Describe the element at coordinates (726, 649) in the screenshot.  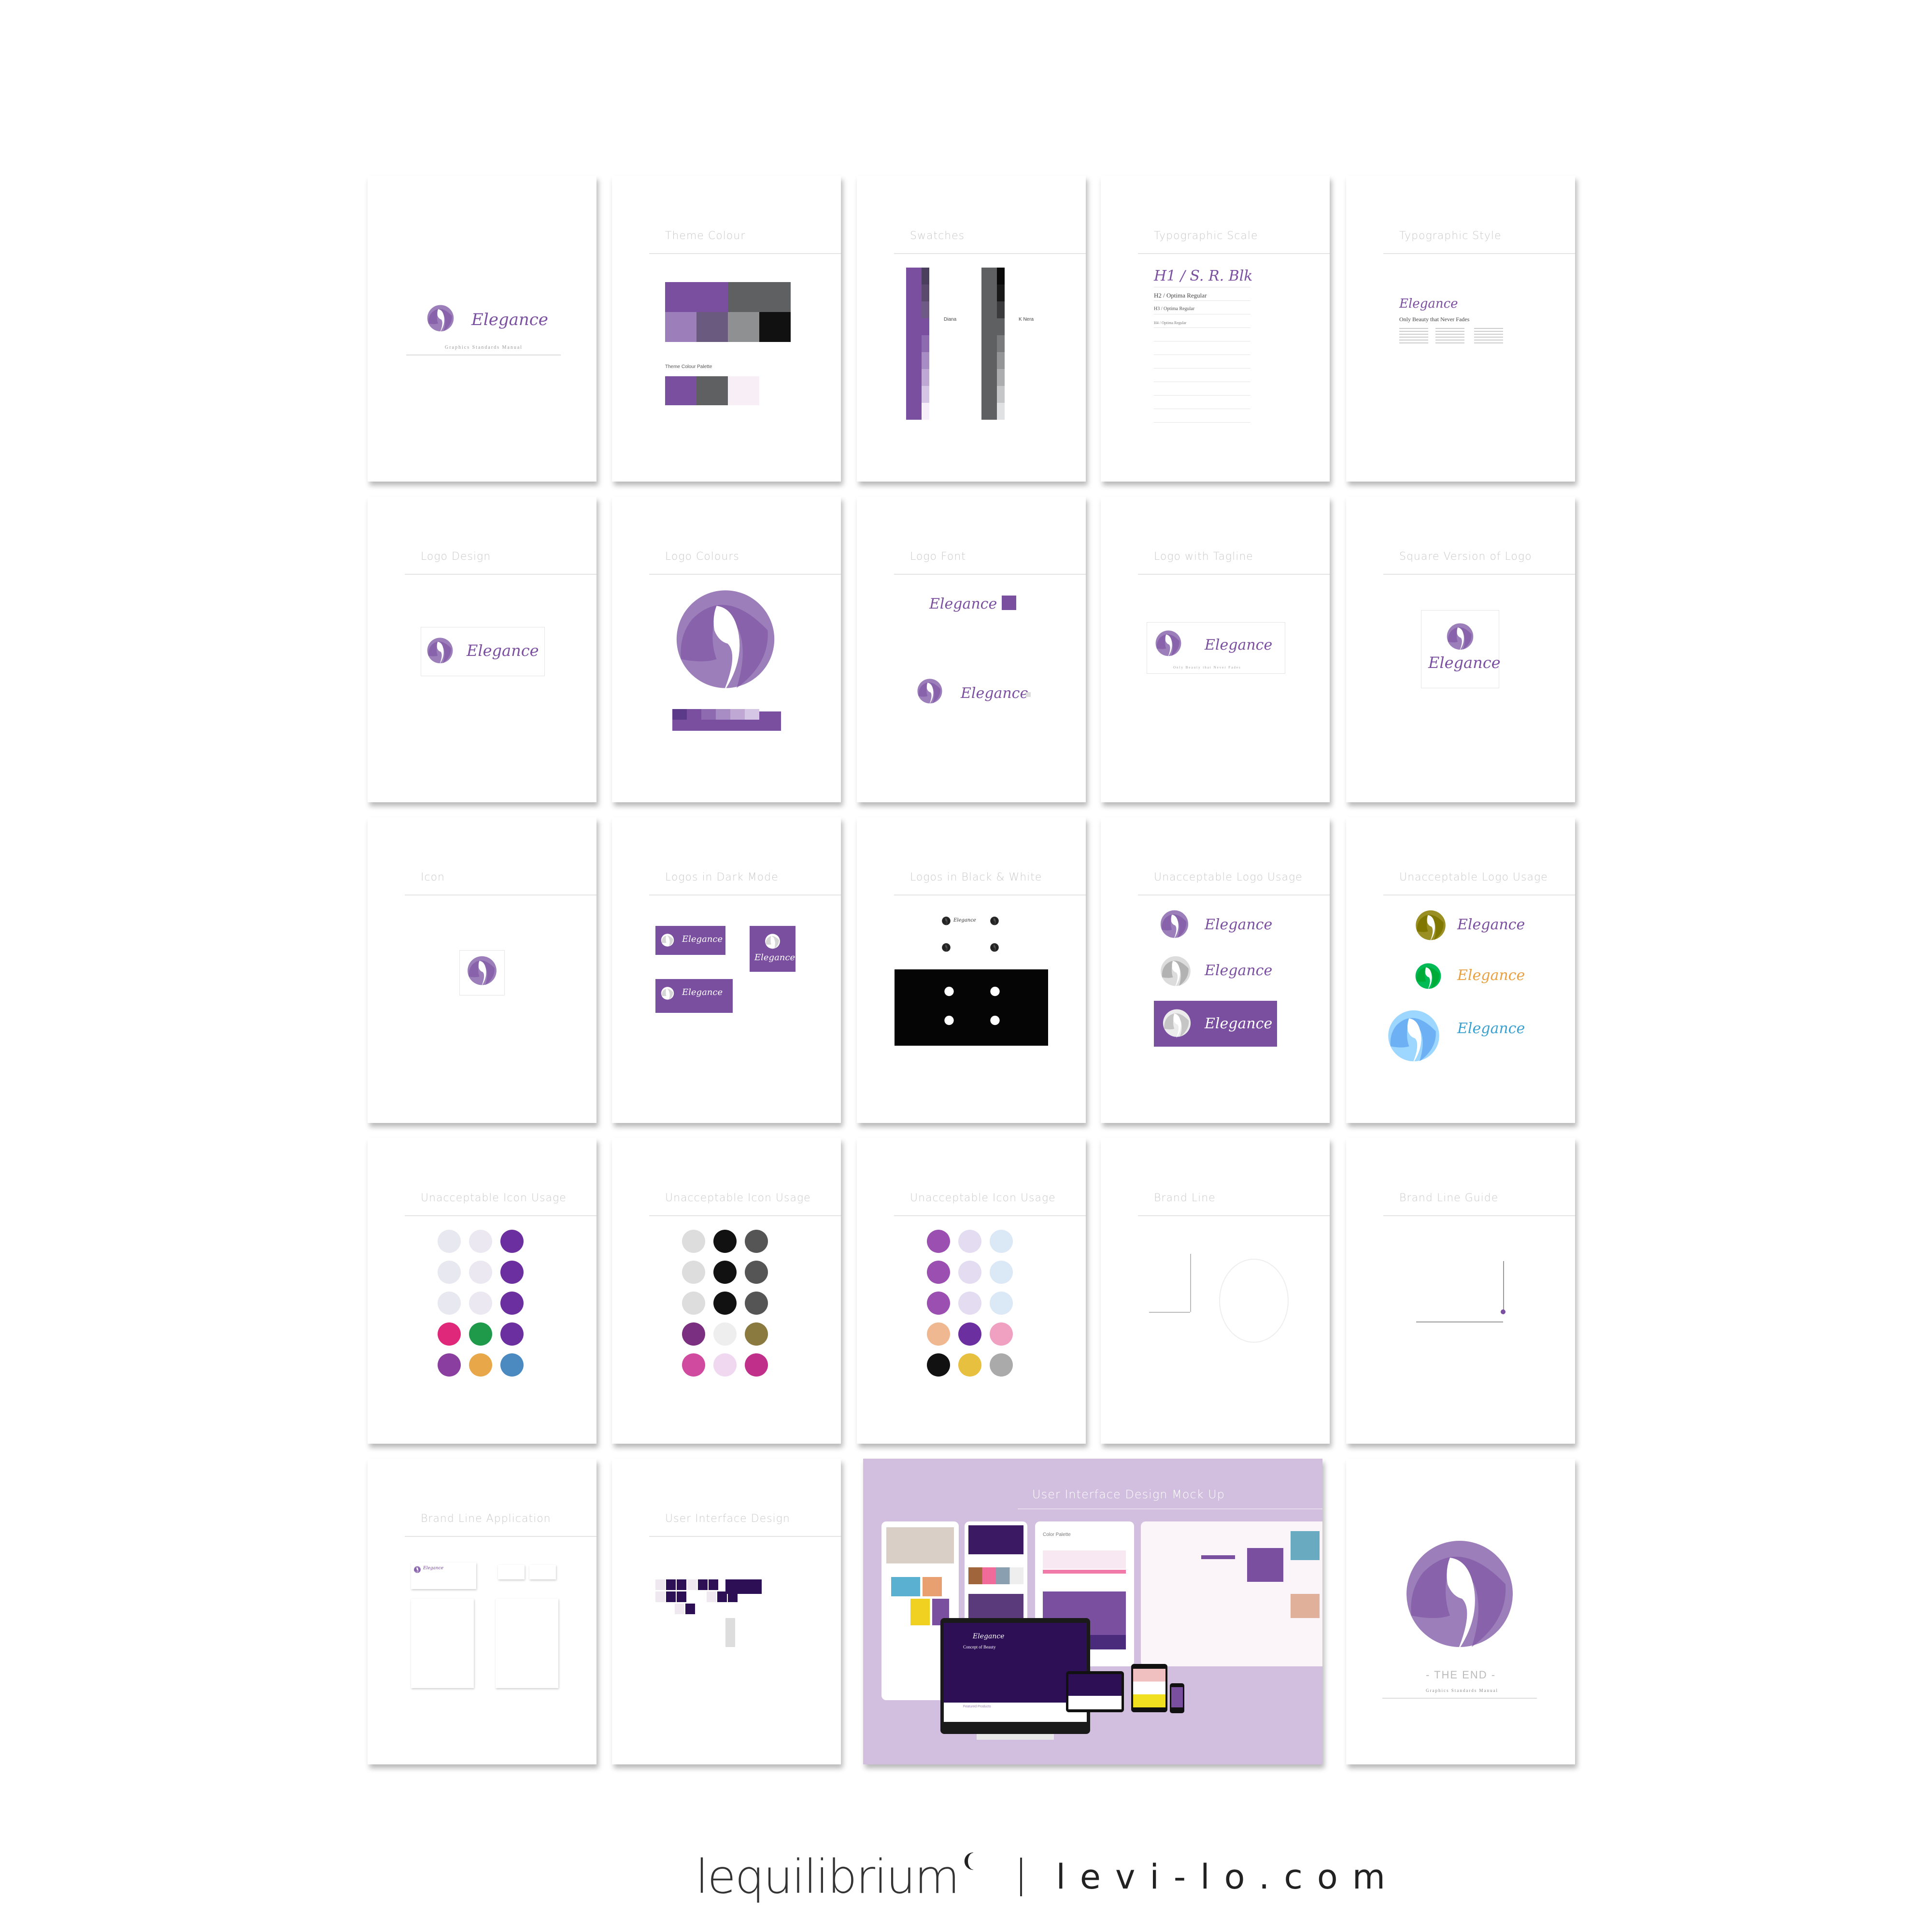
I see `manual-page-logo-colours: Logo Colours` at that location.